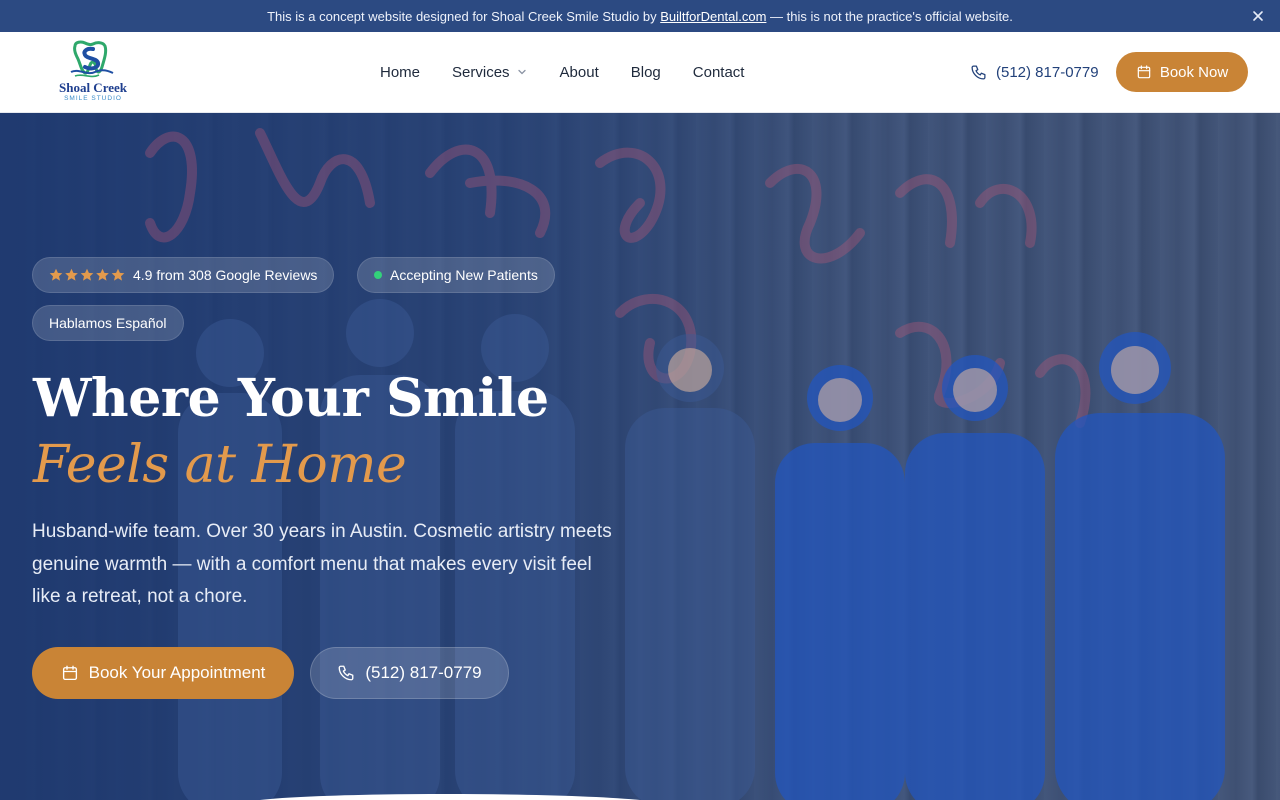 The image size is (1280, 800). Describe the element at coordinates (464, 275) in the screenshot. I see `new-patients-text: Accepting New Patients` at that location.